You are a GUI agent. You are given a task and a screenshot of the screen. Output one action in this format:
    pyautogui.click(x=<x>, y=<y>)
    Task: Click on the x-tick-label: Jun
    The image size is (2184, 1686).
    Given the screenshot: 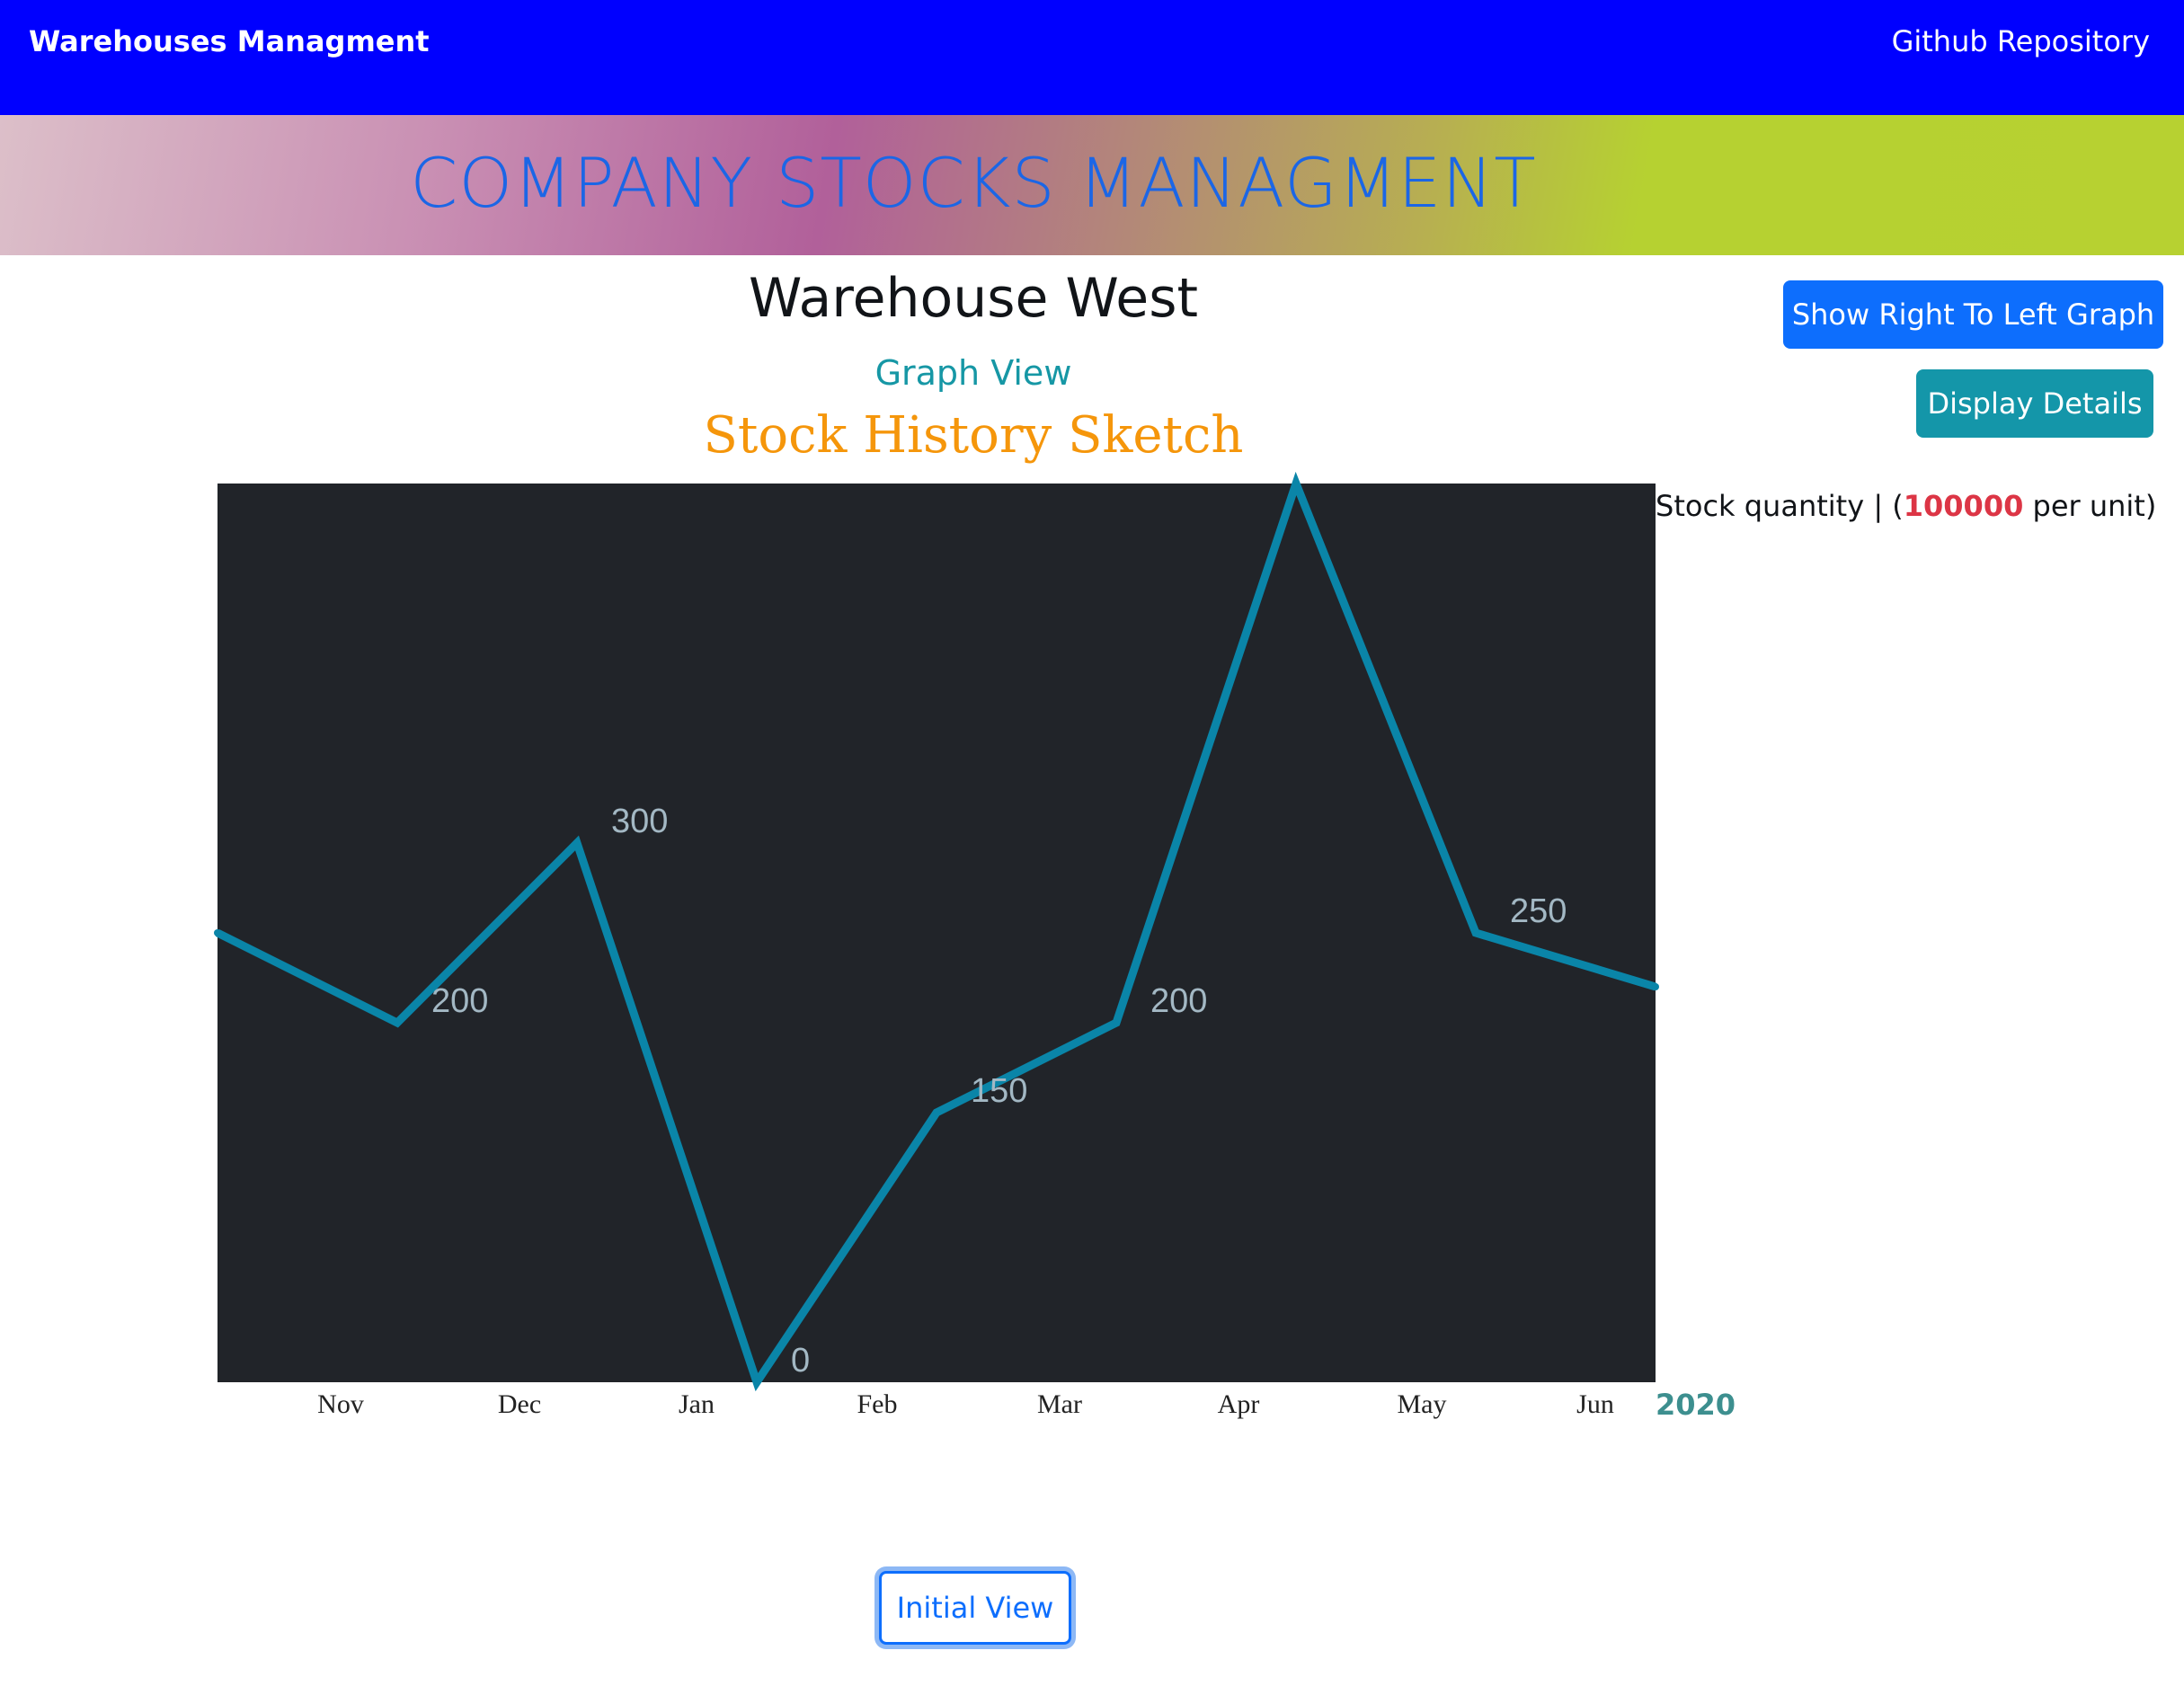 What is the action you would take?
    pyautogui.click(x=1595, y=1404)
    